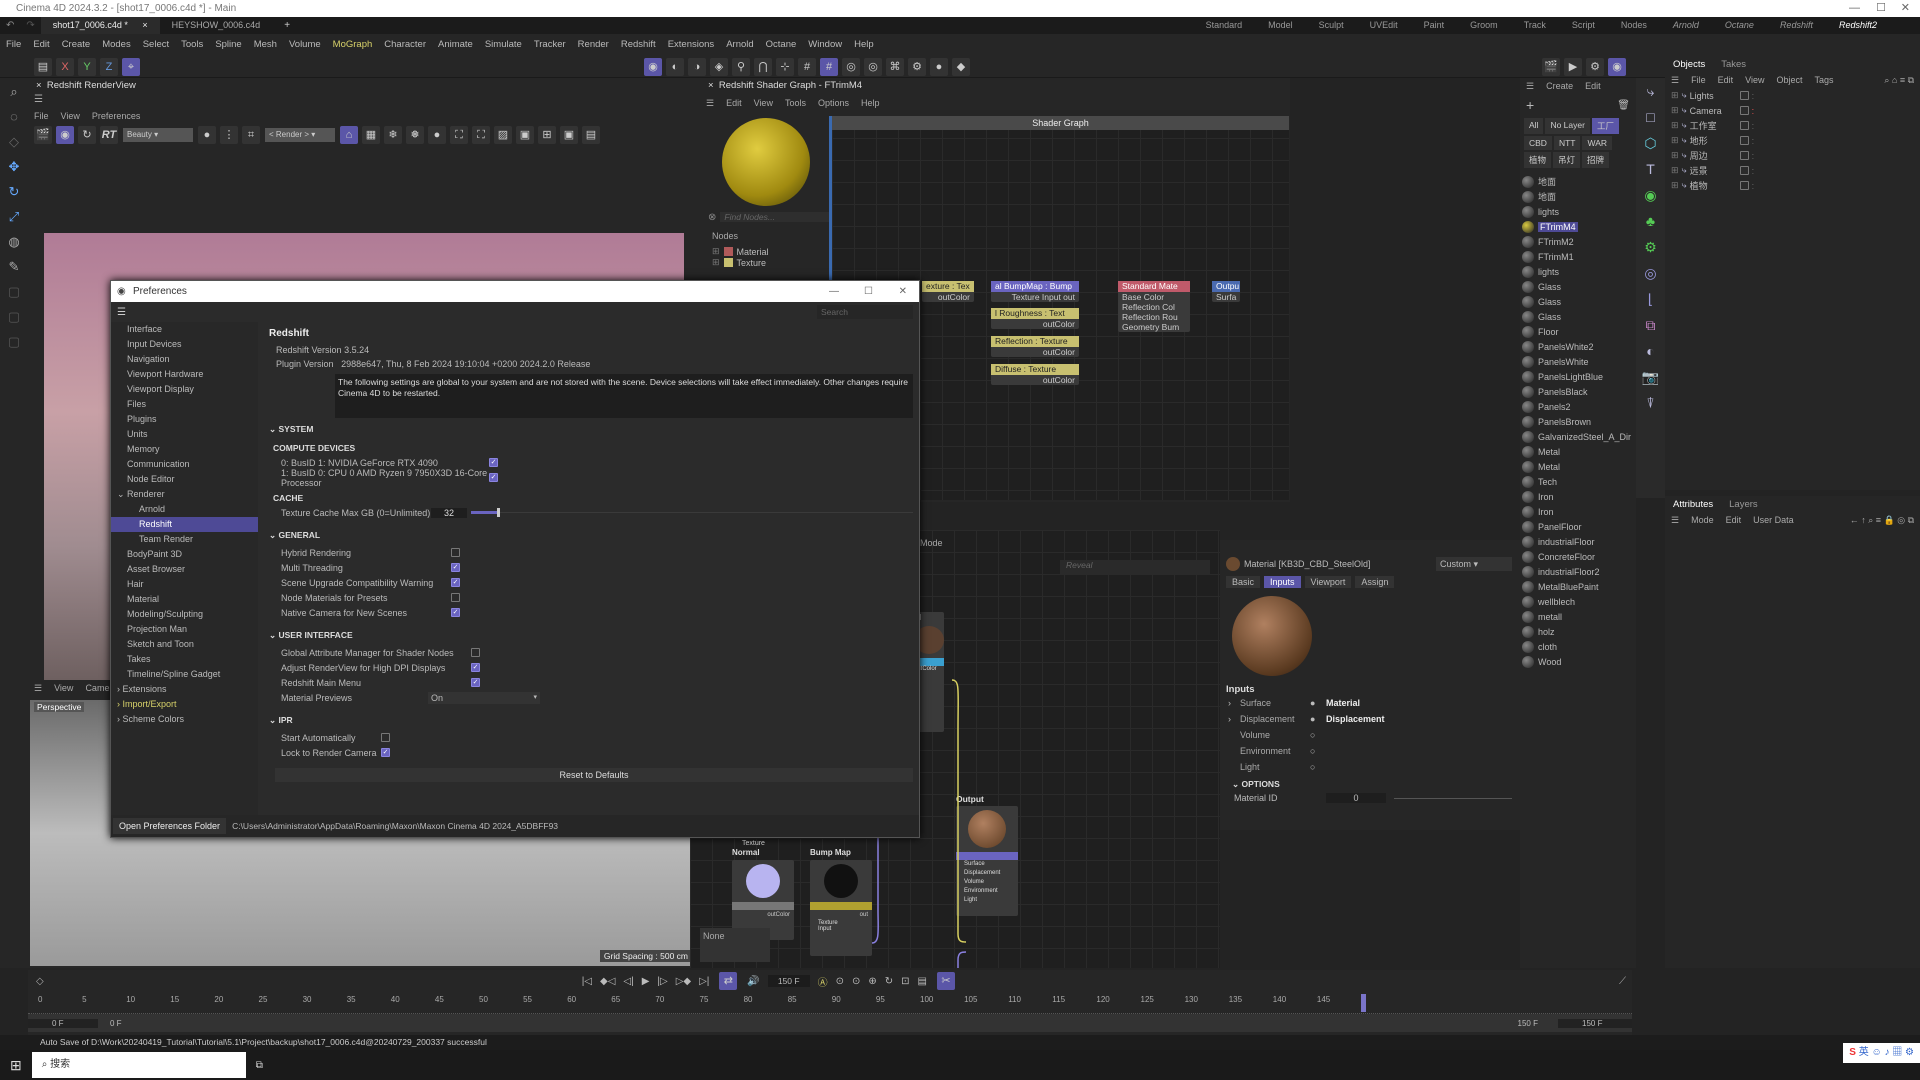 Image resolution: width=1920 pixels, height=1080 pixels. Describe the element at coordinates (1578, 346) in the screenshot. I see `material-item: PanelsWhite2` at that location.